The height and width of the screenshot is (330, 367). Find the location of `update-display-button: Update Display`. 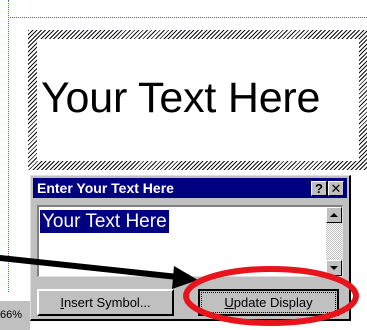

update-display-button: Update Display is located at coordinates (268, 302).